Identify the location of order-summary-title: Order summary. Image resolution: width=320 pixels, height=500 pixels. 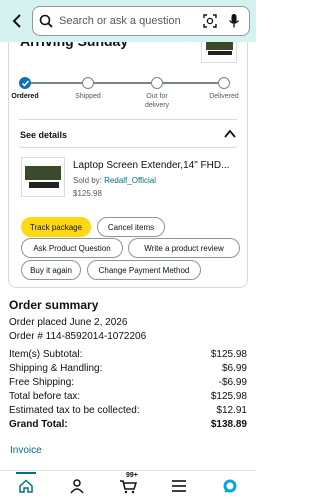
(54, 305).